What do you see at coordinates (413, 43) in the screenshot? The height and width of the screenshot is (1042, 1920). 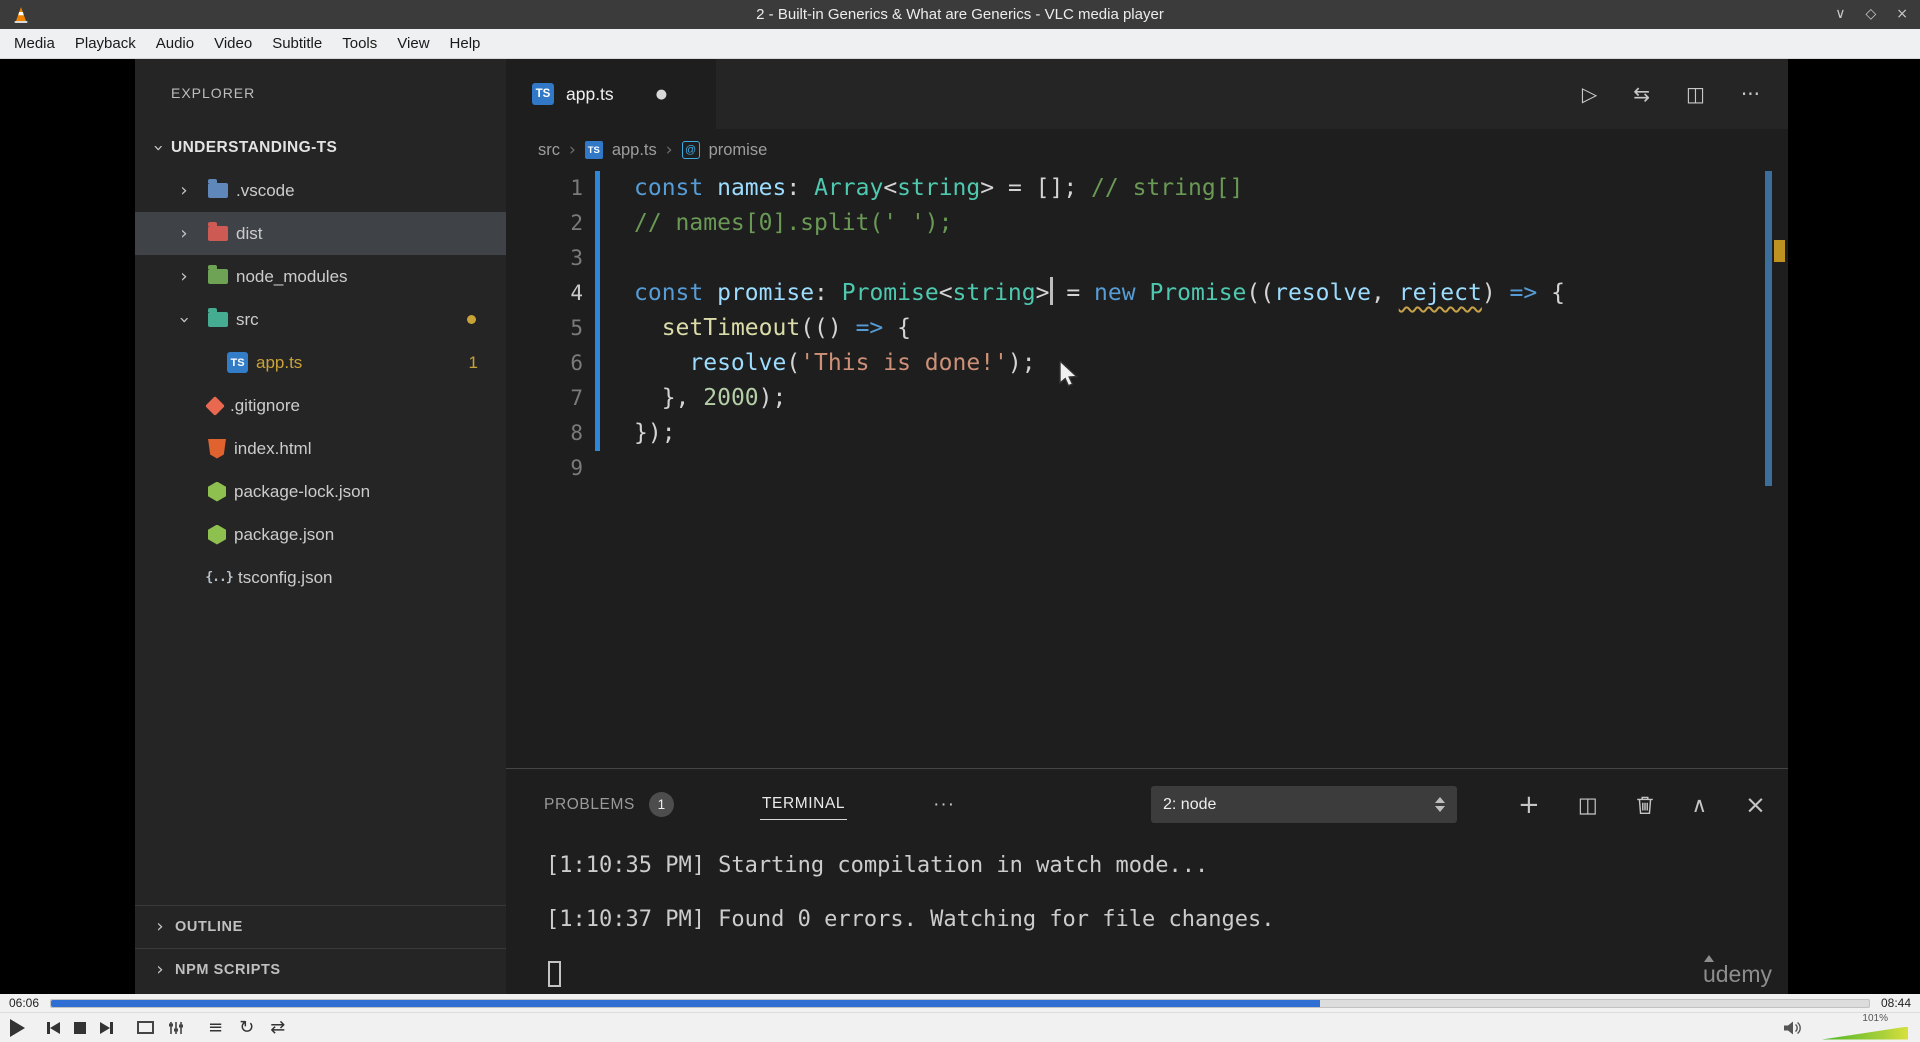 I see `menu-view: View` at bounding box center [413, 43].